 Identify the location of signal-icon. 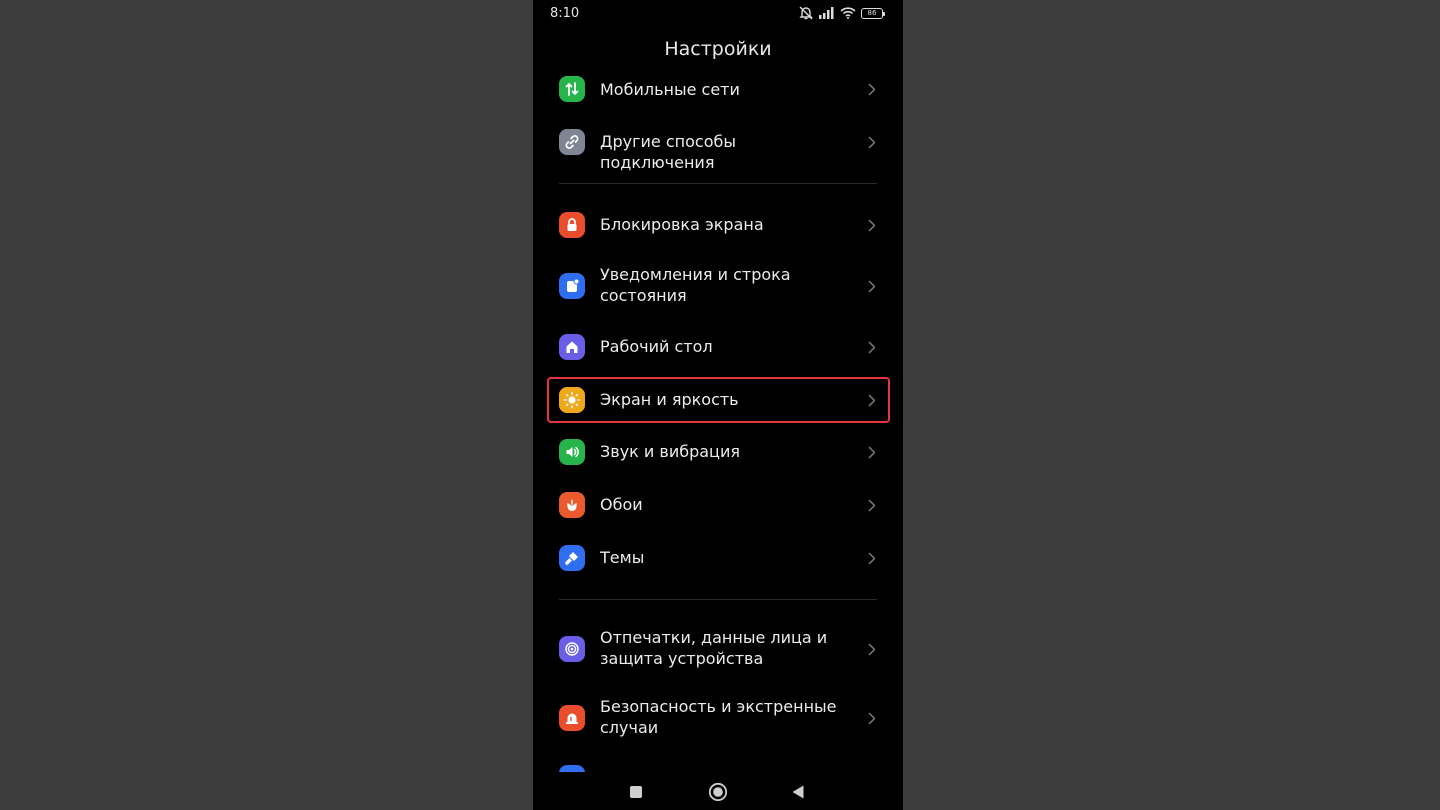
(827, 13).